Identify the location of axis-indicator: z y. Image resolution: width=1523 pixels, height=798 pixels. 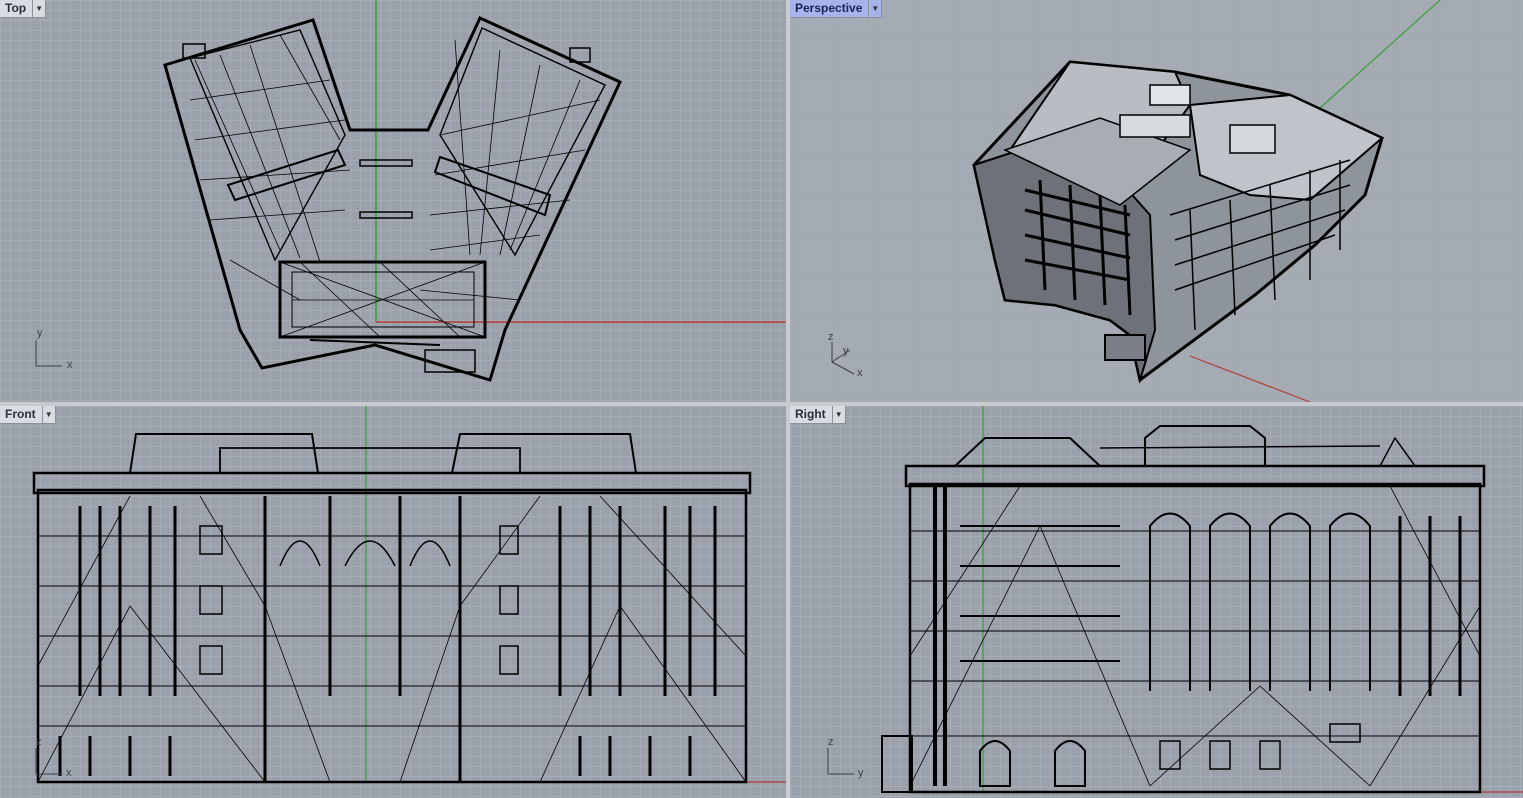
(845, 757).